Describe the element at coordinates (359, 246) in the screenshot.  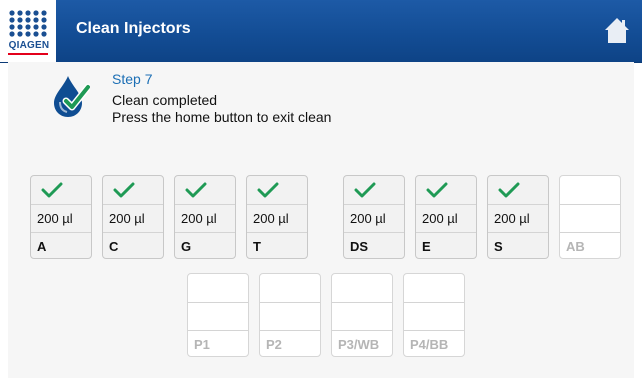
I see `tile-name: DS` at that location.